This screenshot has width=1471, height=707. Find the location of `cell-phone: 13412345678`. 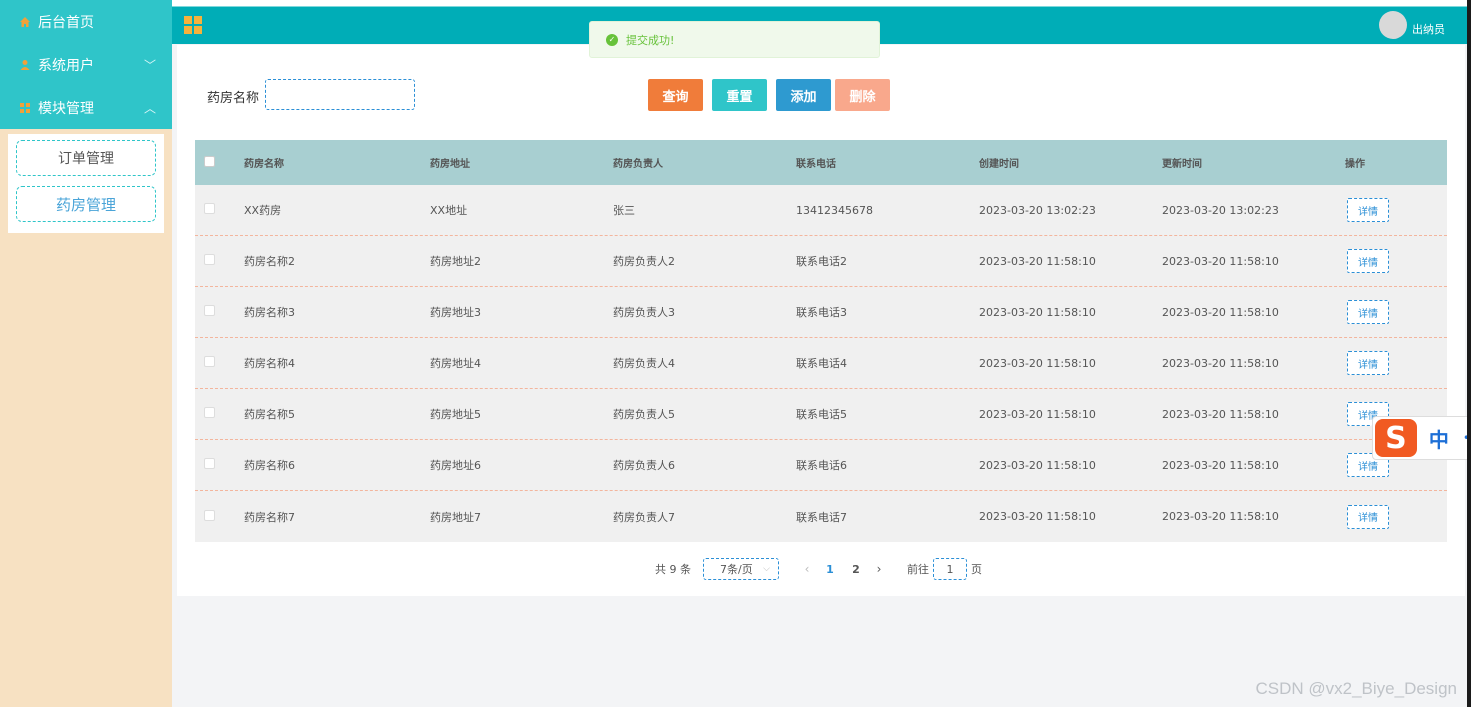

cell-phone: 13412345678 is located at coordinates (834, 210).